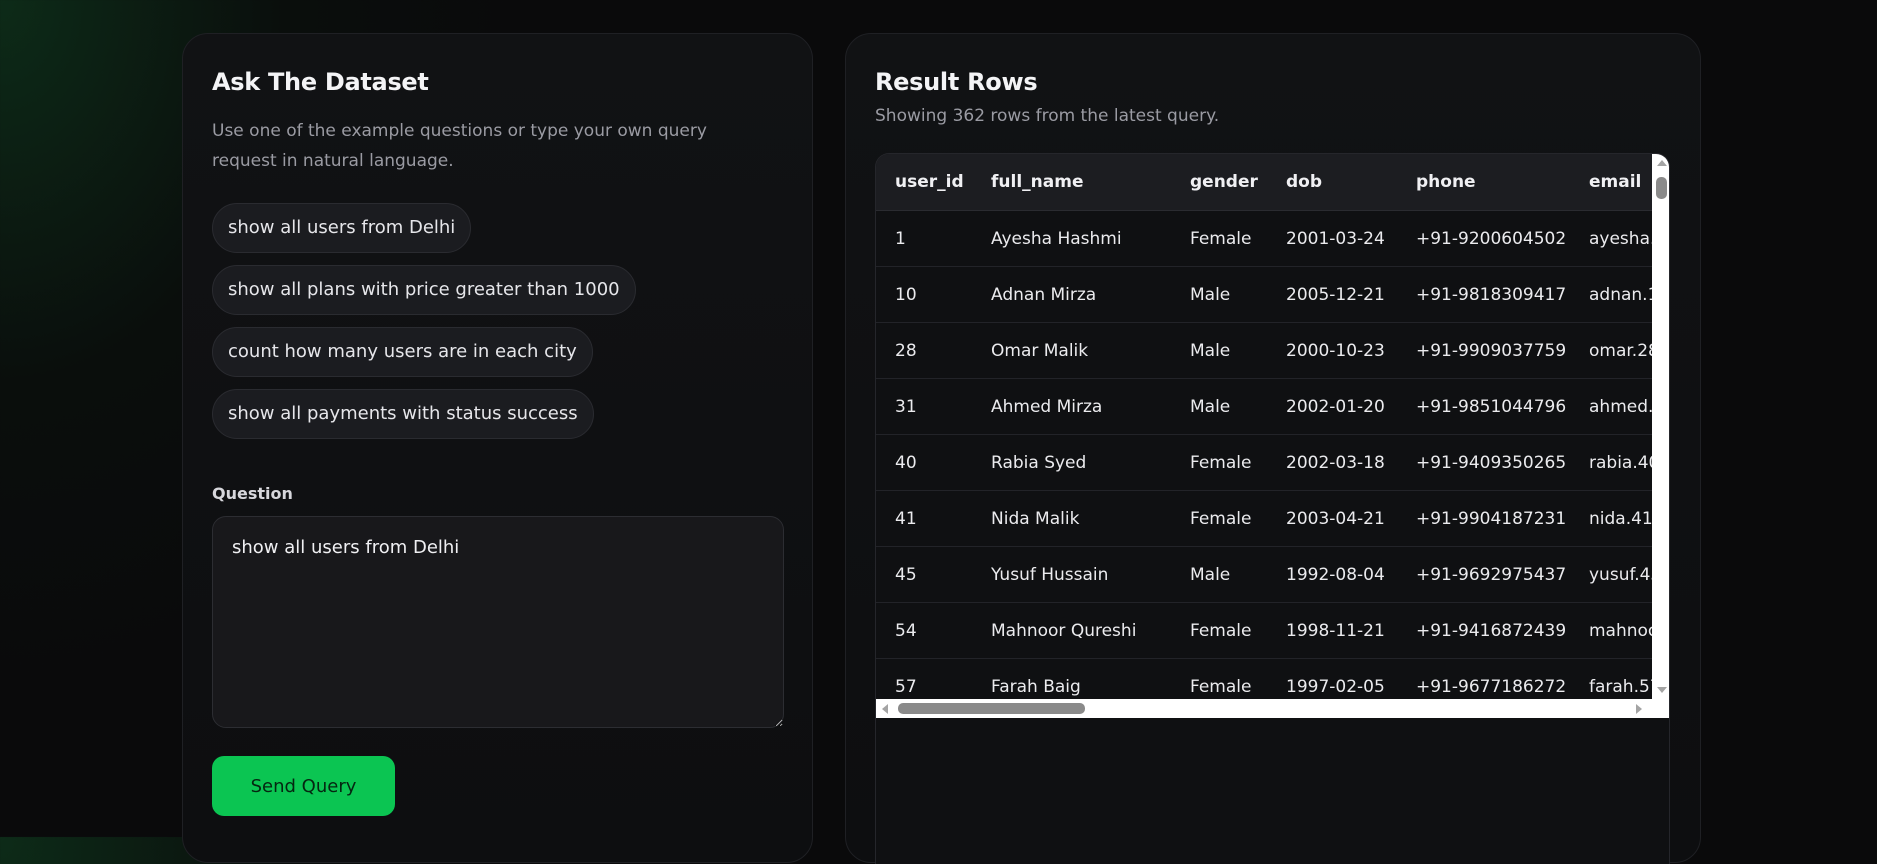 The image size is (1877, 864). What do you see at coordinates (1611, 678) in the screenshot?
I see `table-cell-email: farah.57` at bounding box center [1611, 678].